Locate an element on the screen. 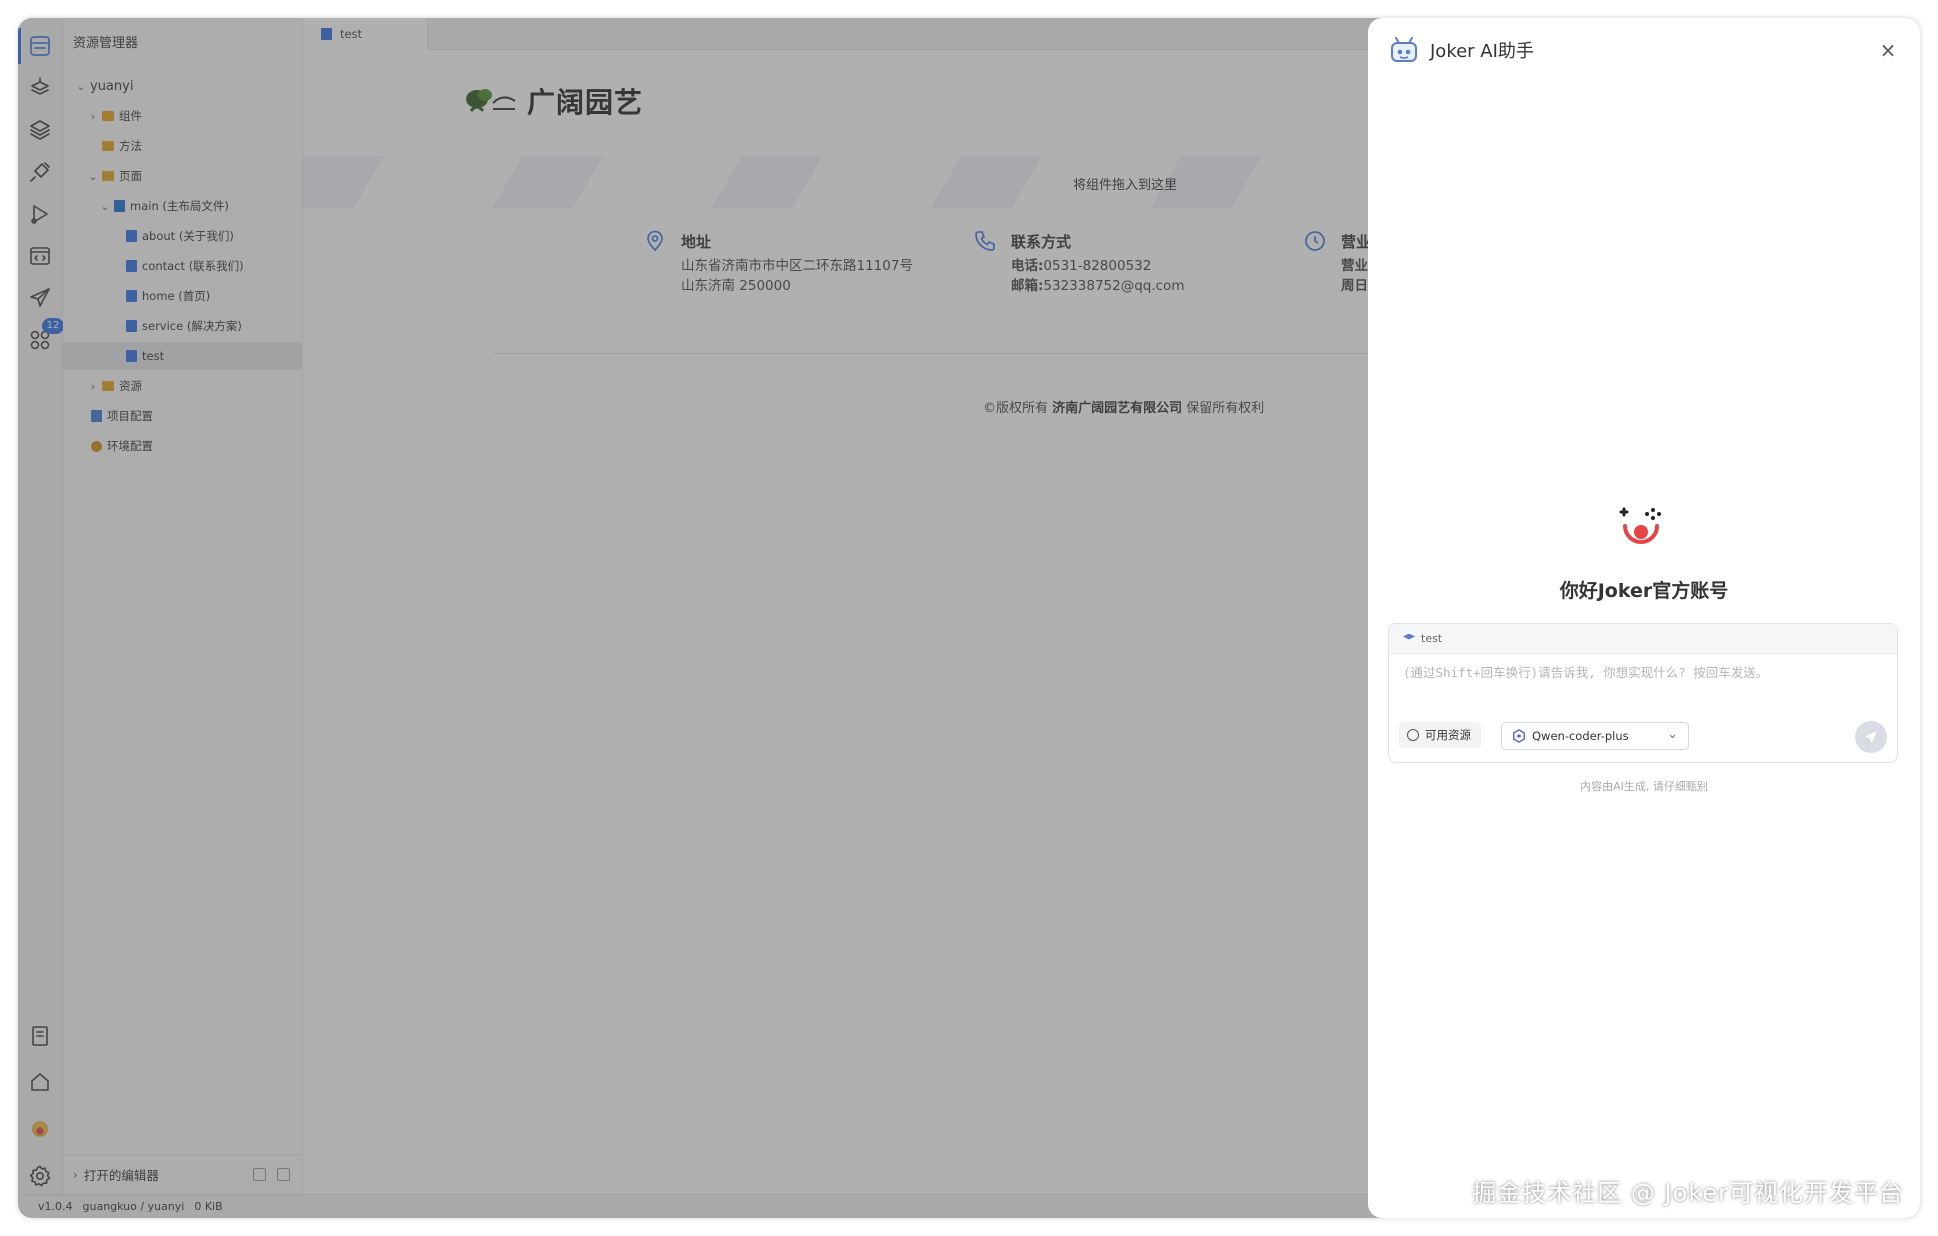 This screenshot has height=1236, width=1938. model-name: Qwen-coder-plus is located at coordinates (1580, 736).